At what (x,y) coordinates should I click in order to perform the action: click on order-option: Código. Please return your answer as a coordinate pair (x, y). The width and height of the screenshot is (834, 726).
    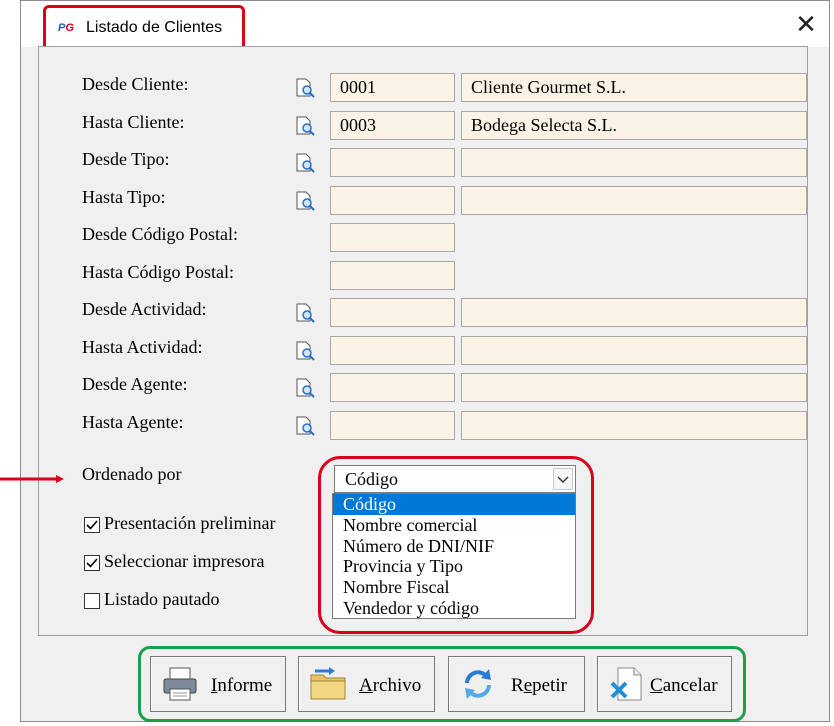
    Looking at the image, I should click on (454, 504).